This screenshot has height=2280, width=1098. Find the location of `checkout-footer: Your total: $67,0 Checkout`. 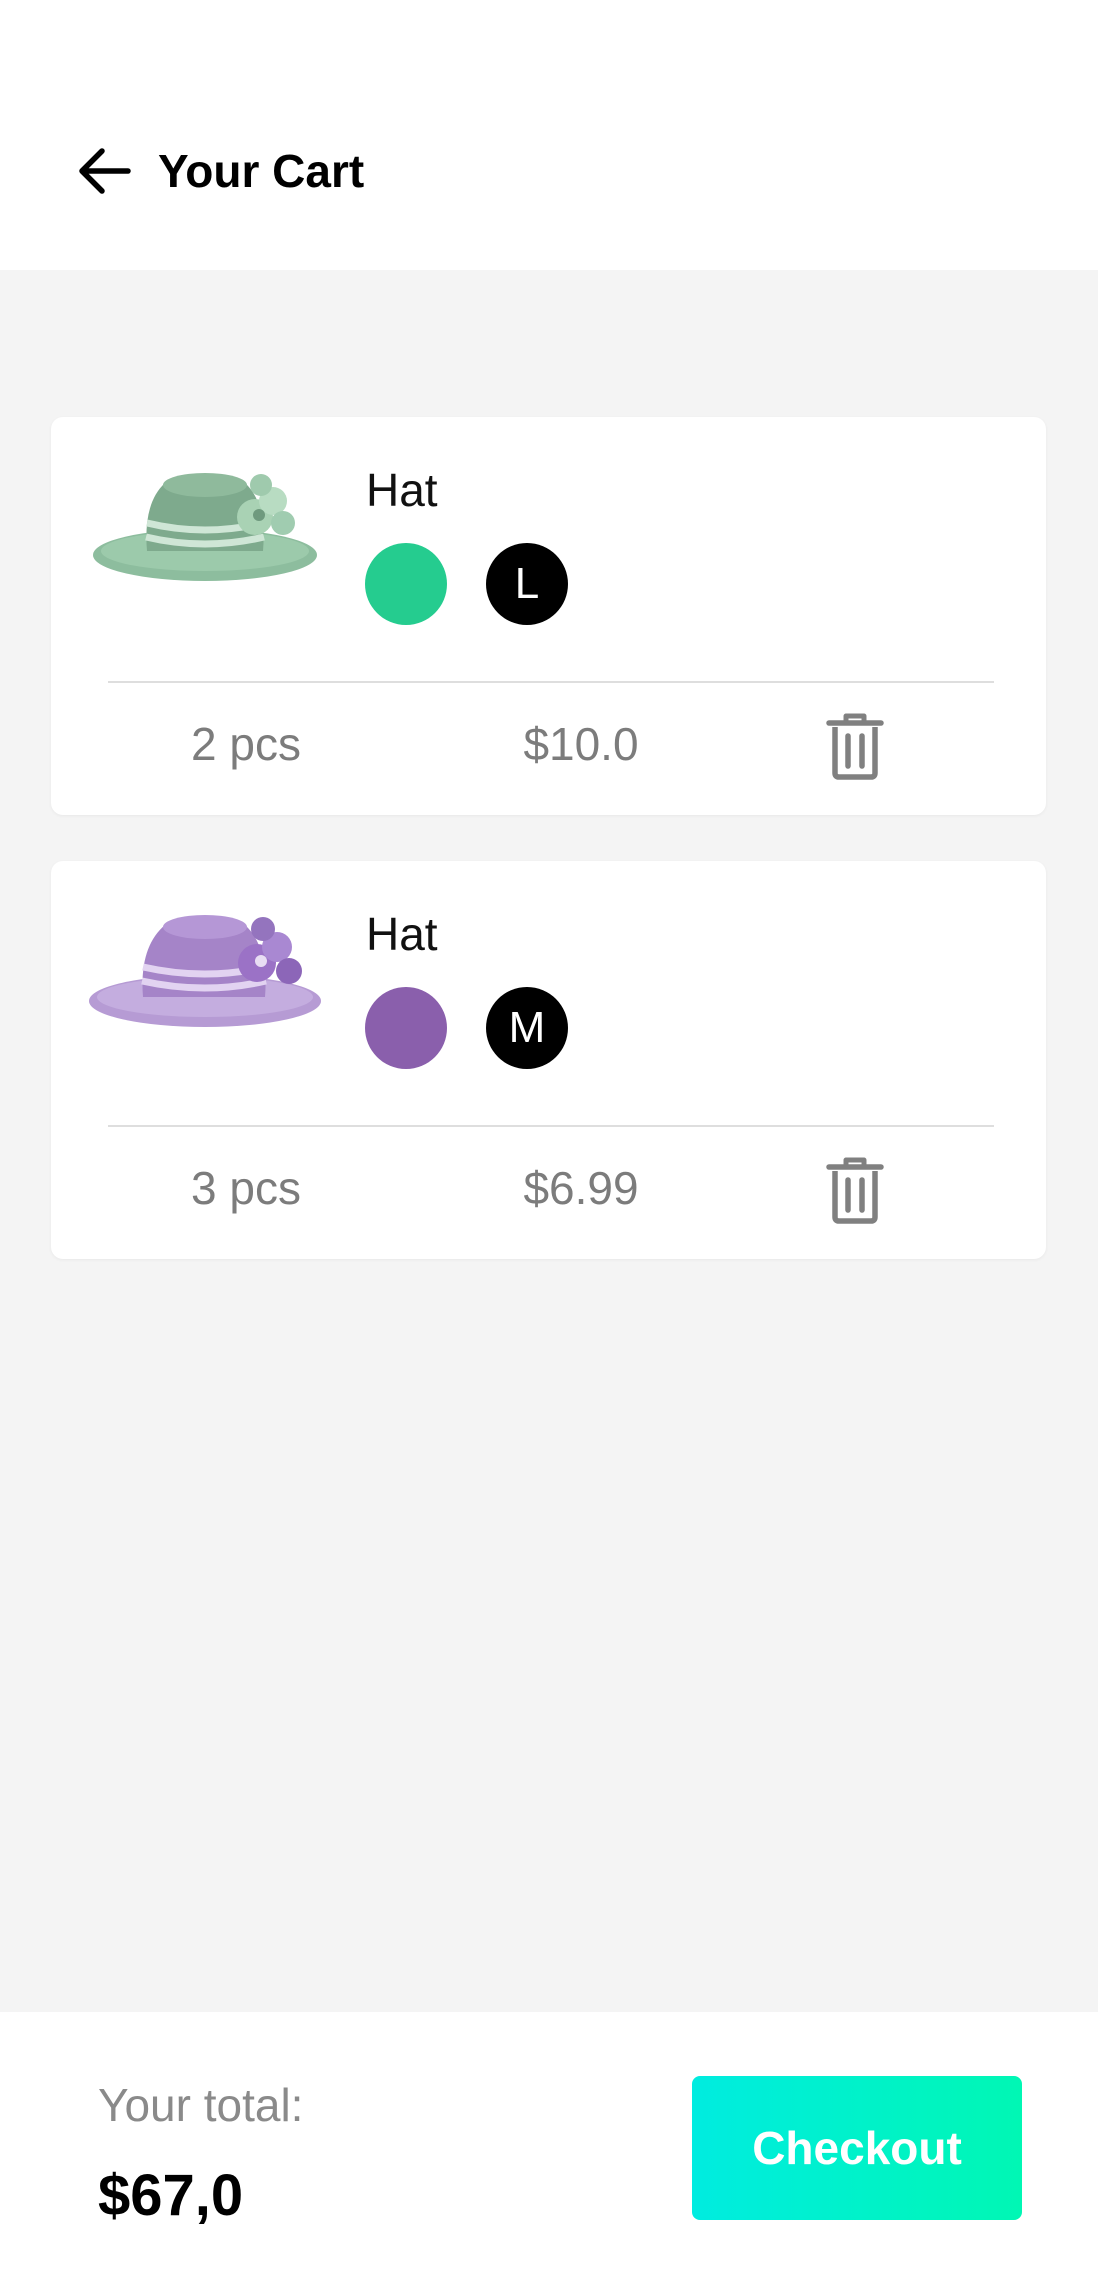

checkout-footer: Your total: $67,0 Checkout is located at coordinates (549, 2146).